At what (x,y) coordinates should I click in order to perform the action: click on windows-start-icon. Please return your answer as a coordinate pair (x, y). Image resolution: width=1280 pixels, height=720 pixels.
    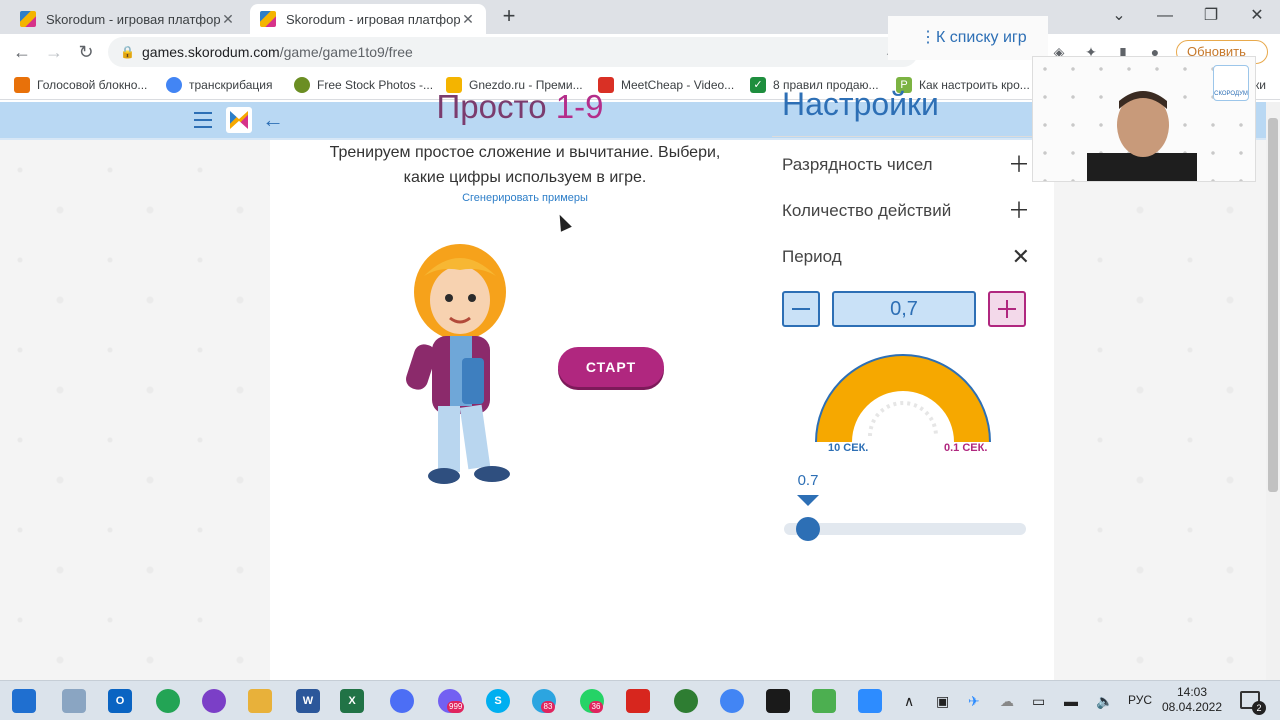
    Looking at the image, I should click on (24, 701).